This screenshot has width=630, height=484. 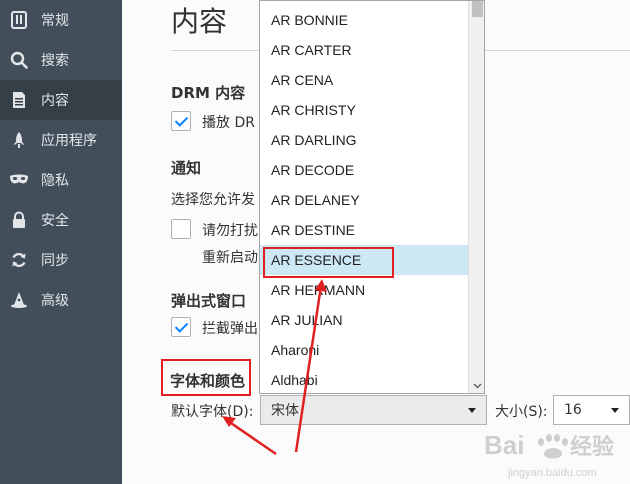 I want to click on arrow-to-default-font-icon, so click(x=249, y=436).